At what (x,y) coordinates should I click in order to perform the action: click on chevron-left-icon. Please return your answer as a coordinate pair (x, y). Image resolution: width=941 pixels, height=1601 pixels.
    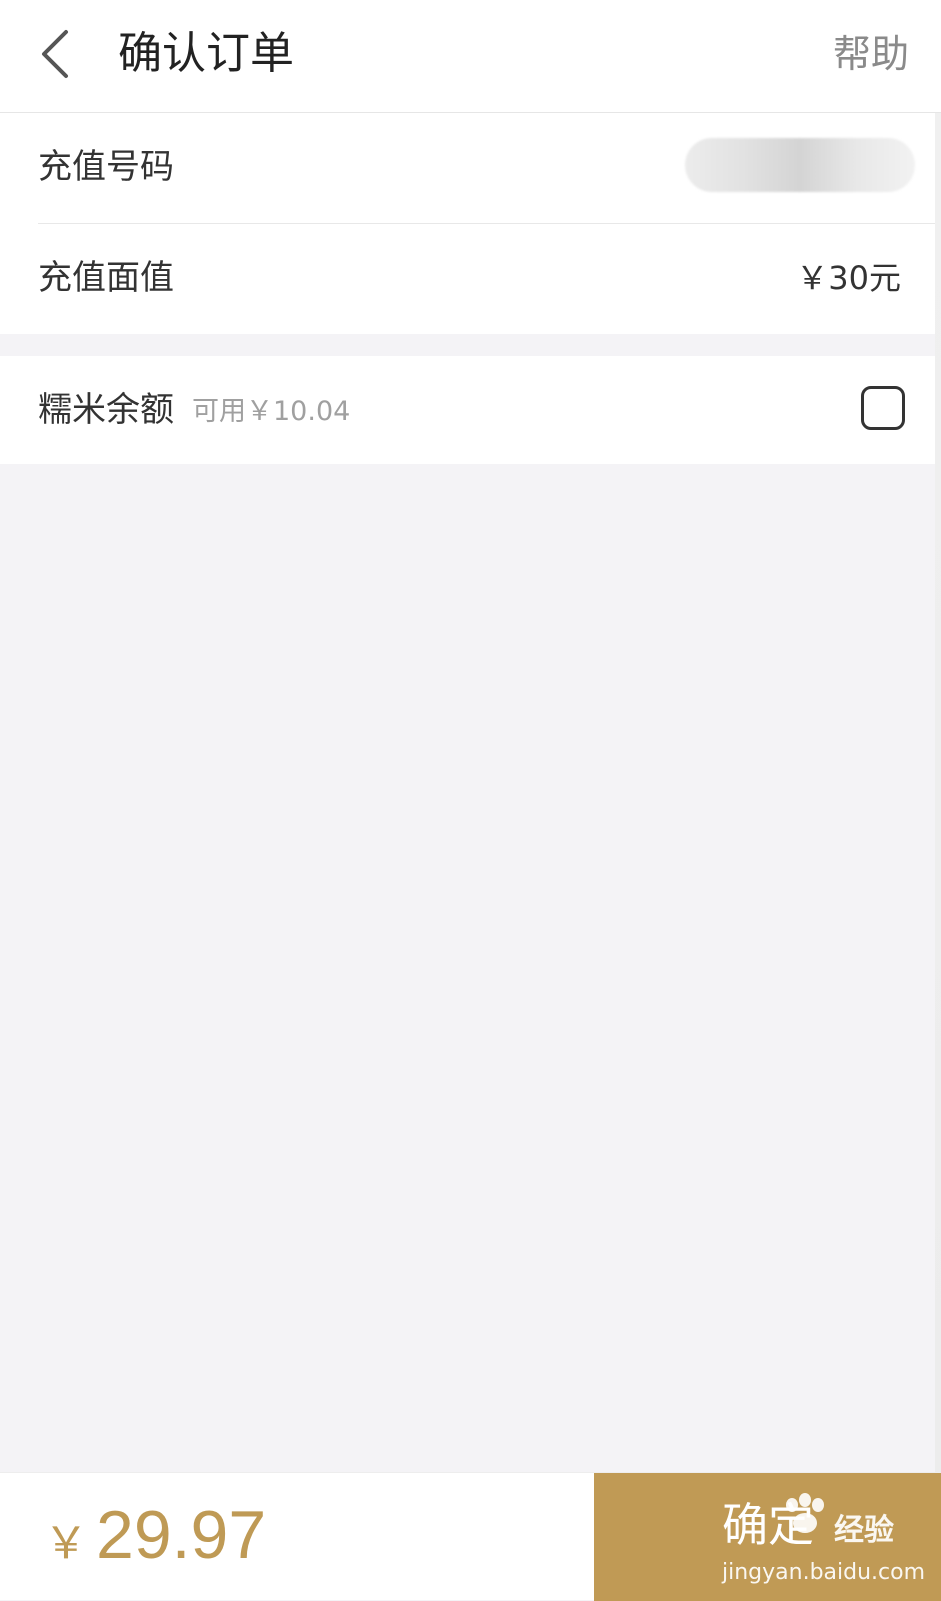
    Looking at the image, I should click on (55, 54).